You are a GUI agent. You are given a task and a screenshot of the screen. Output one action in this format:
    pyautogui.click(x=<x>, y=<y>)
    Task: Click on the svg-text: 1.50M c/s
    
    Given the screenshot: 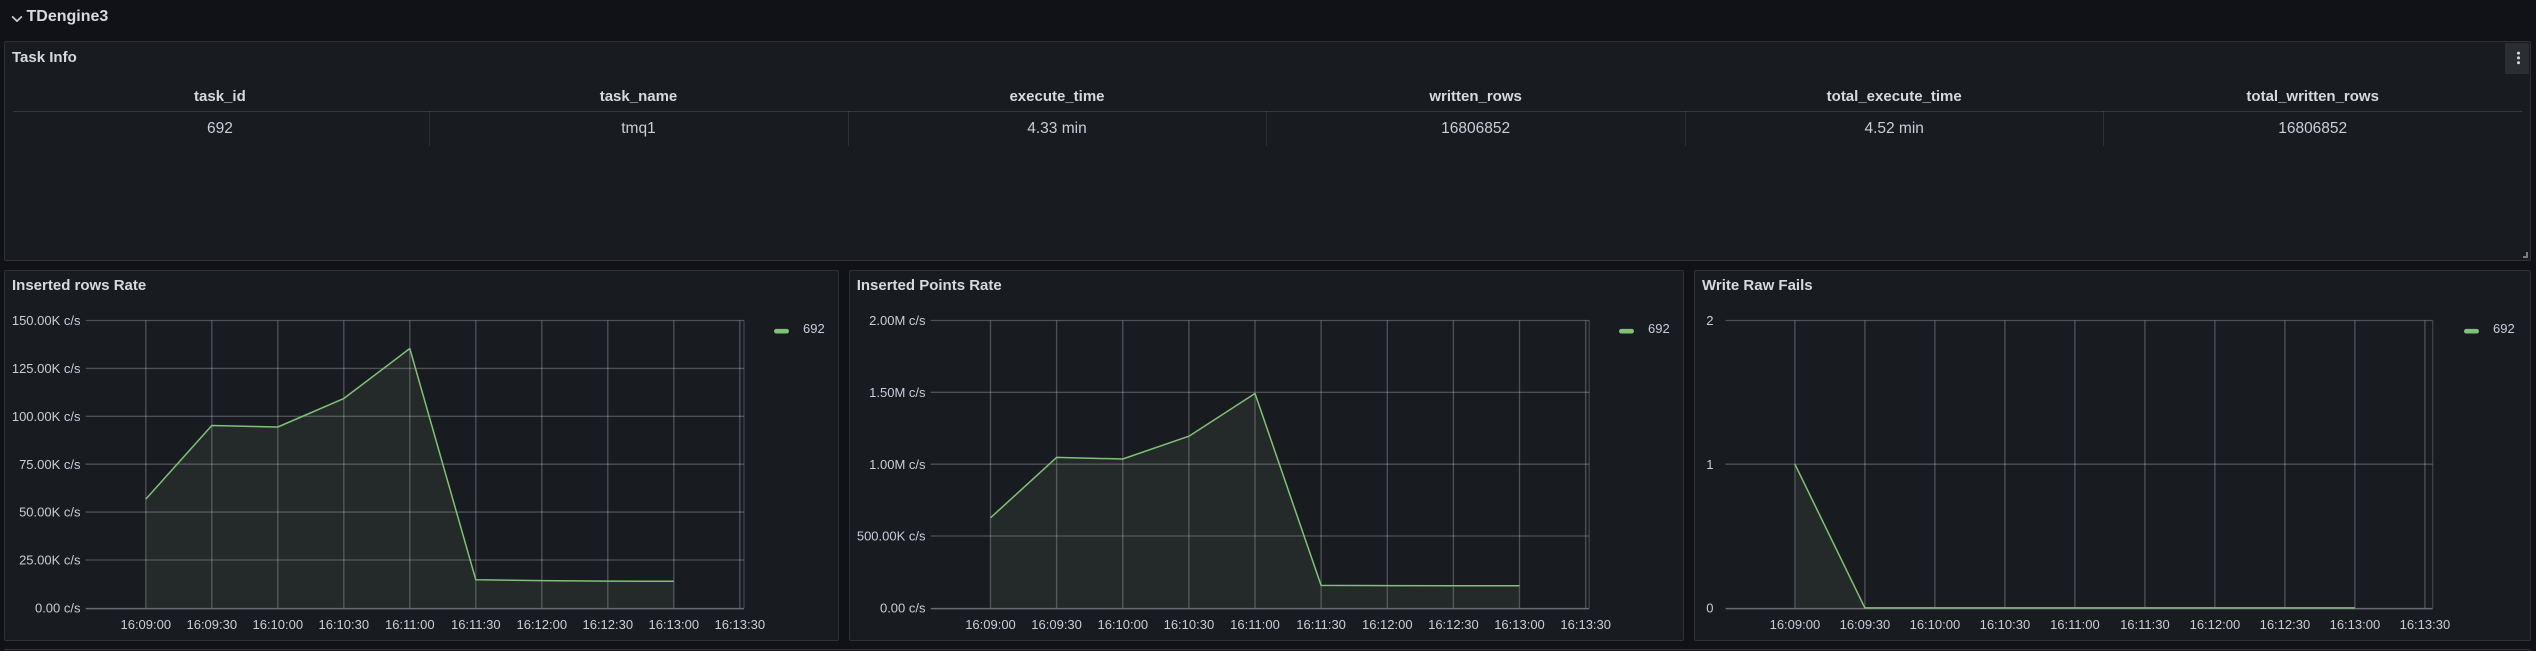 What is the action you would take?
    pyautogui.click(x=897, y=391)
    